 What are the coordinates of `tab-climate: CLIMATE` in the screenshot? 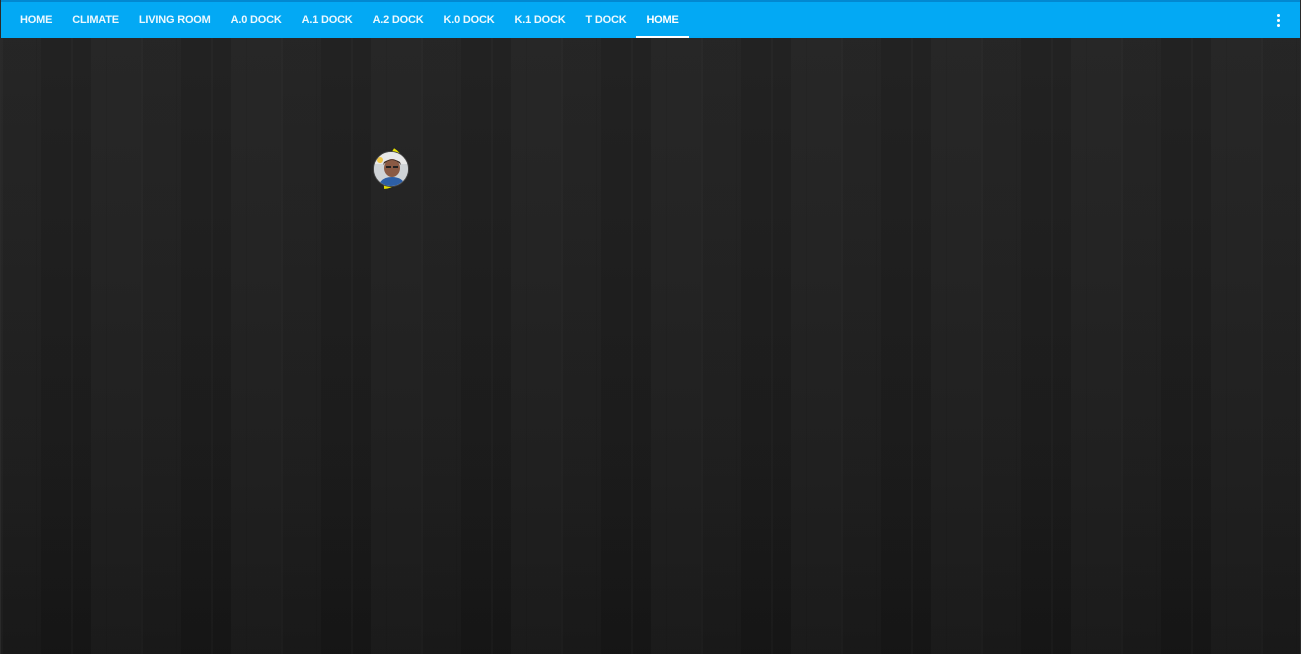 It's located at (95, 20).